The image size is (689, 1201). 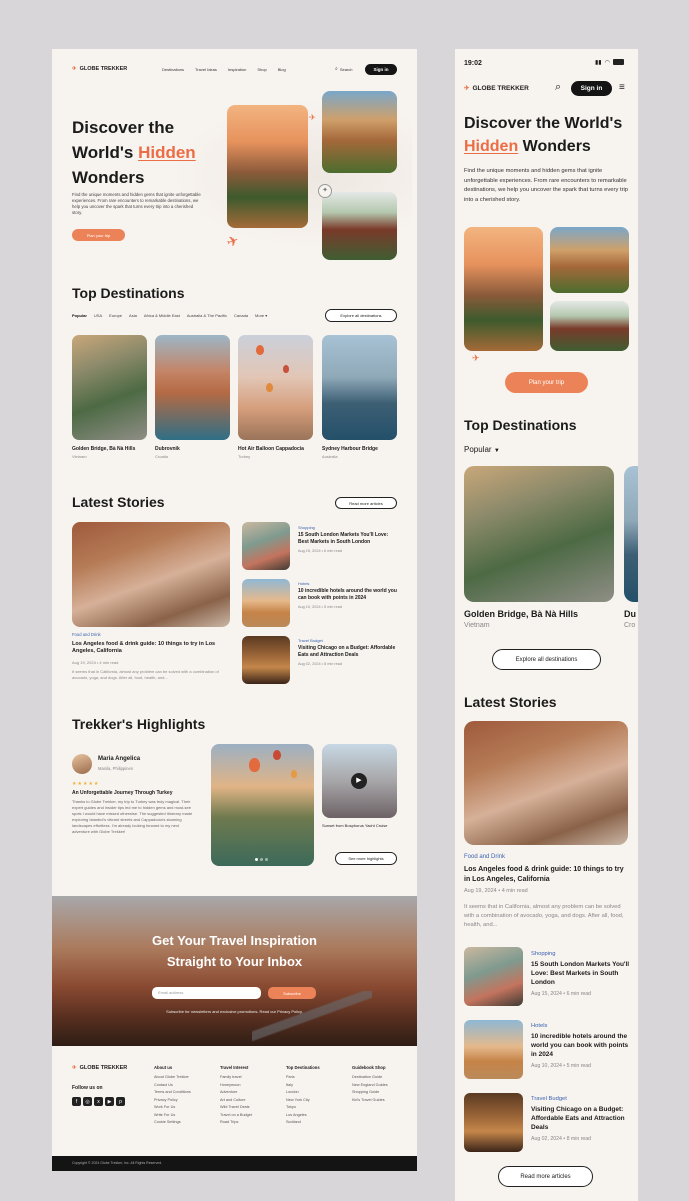 I want to click on nav-blog: Blog, so click(x=282, y=69).